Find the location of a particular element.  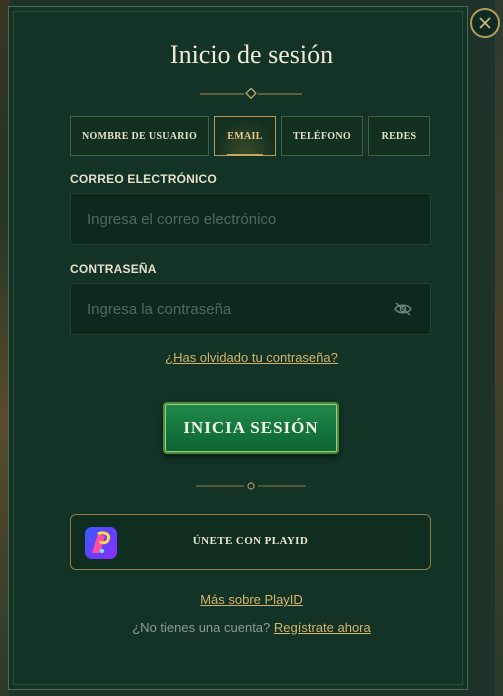

tab-label: EMAIL is located at coordinates (245, 136).